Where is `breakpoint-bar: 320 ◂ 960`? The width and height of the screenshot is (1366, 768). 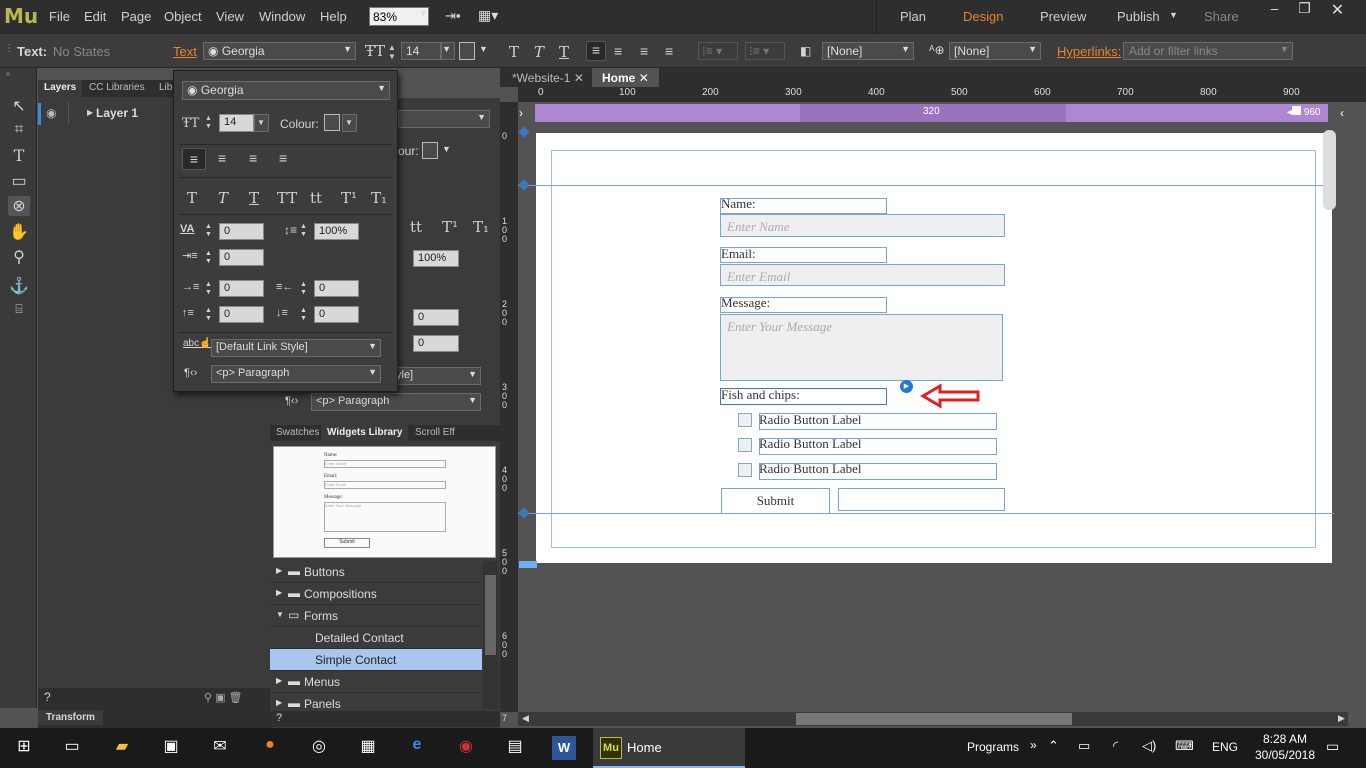
breakpoint-bar: 320 ◂ 960 is located at coordinates (931, 113).